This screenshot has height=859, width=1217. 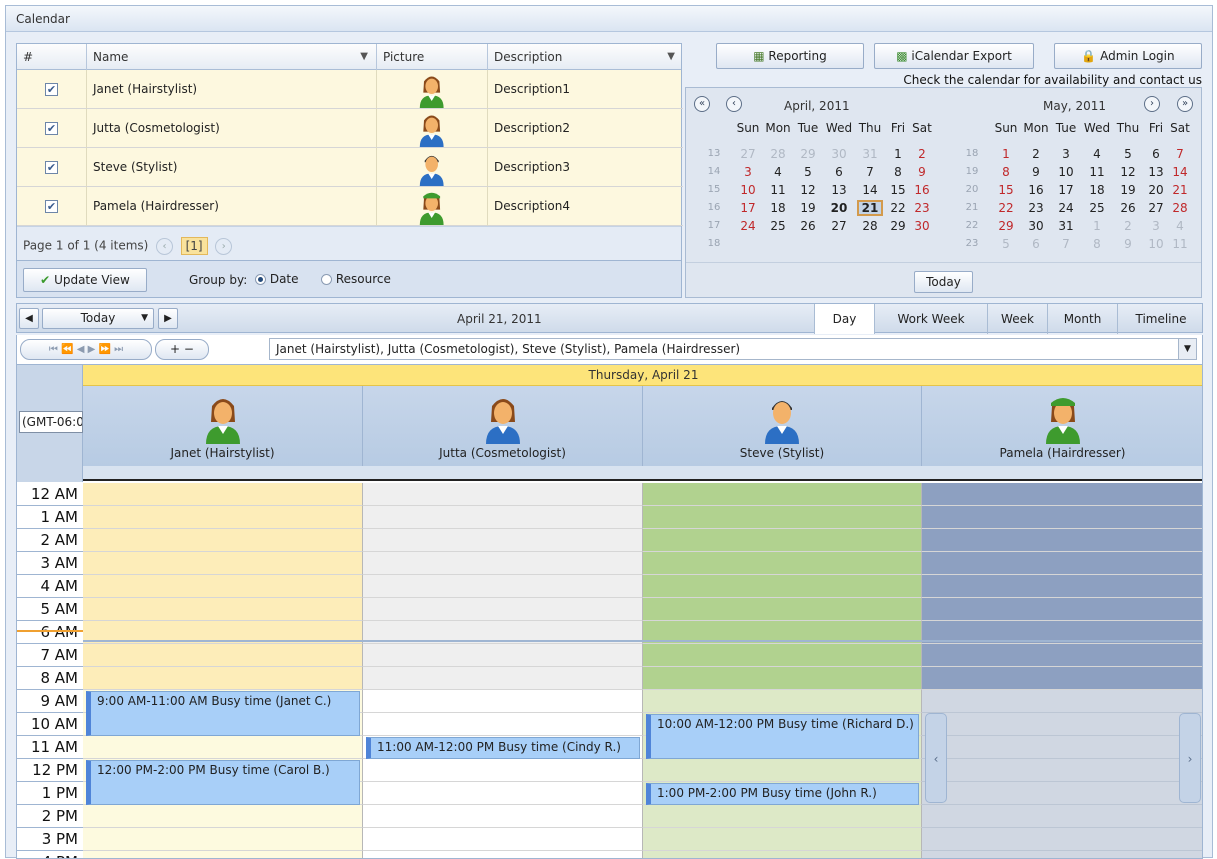 What do you see at coordinates (936, 758) in the screenshot?
I see `scroll-left-icon: ‹` at bounding box center [936, 758].